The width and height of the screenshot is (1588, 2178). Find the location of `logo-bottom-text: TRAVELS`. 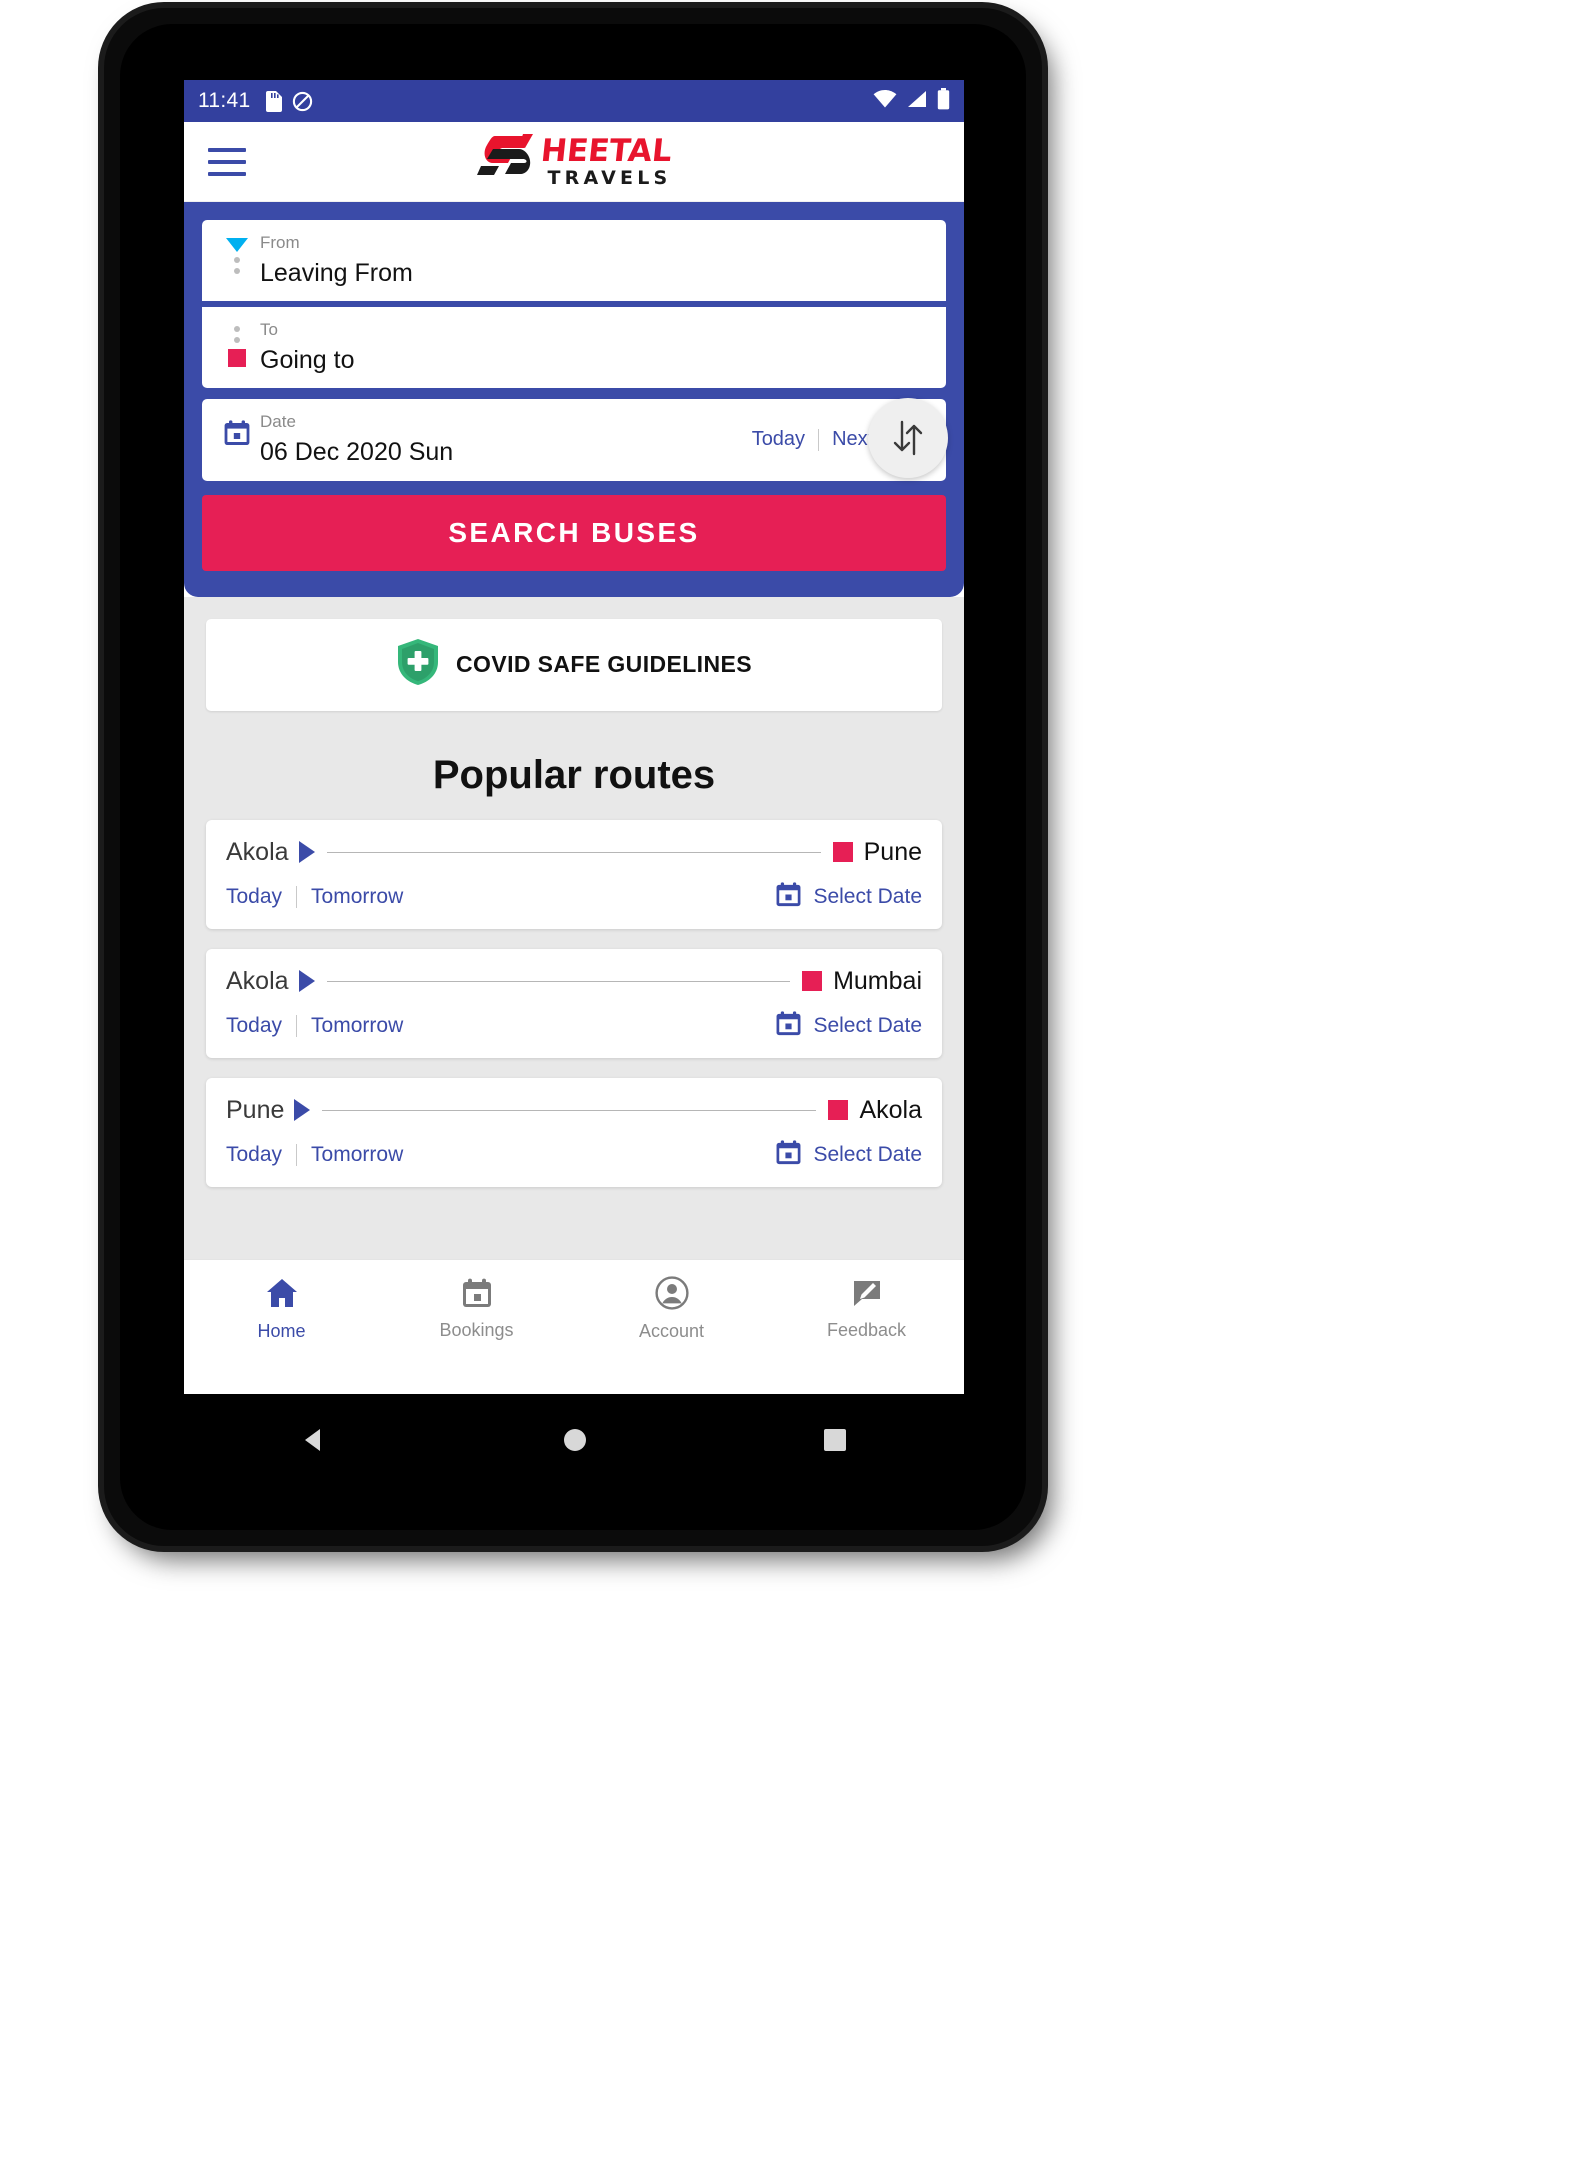

logo-bottom-text: TRAVELS is located at coordinates (609, 177).